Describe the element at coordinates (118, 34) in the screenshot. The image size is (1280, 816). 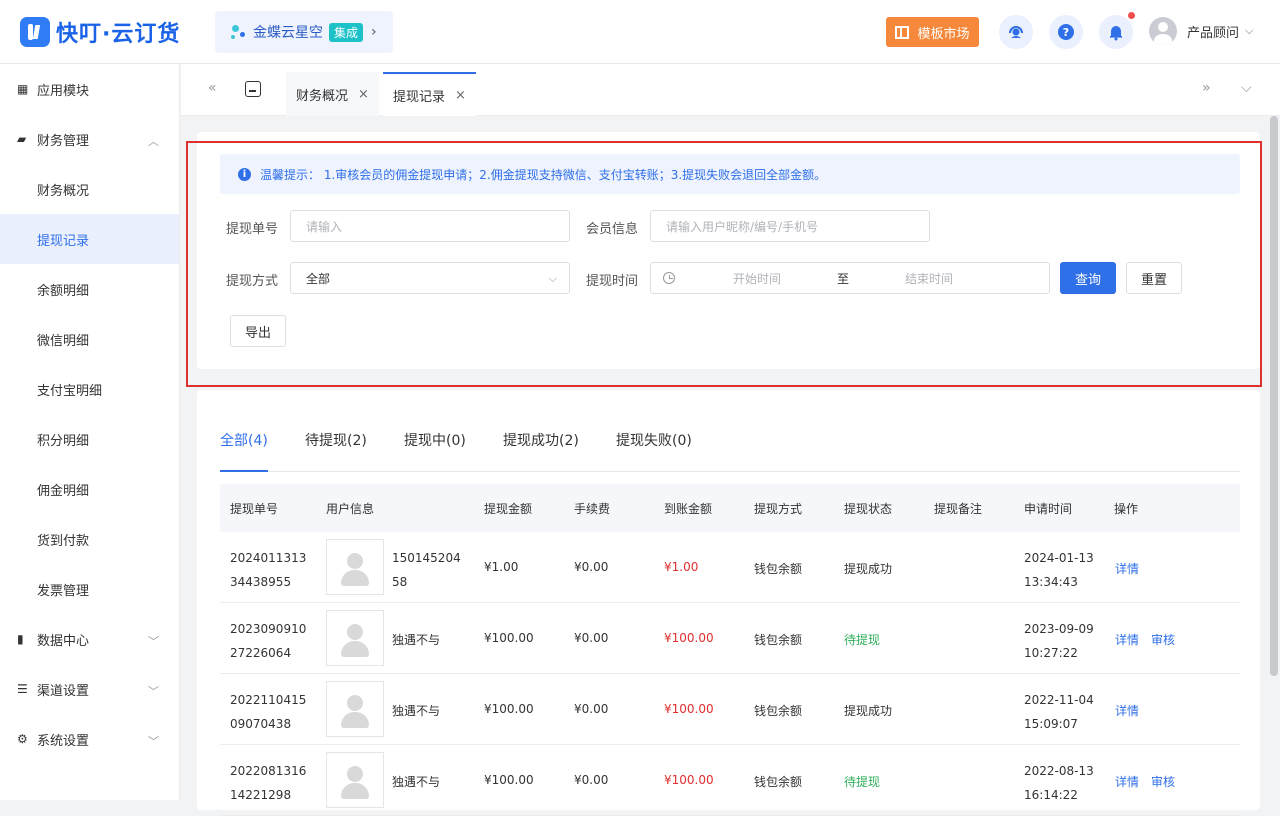
I see `logo-text: 快叮·云订货` at that location.